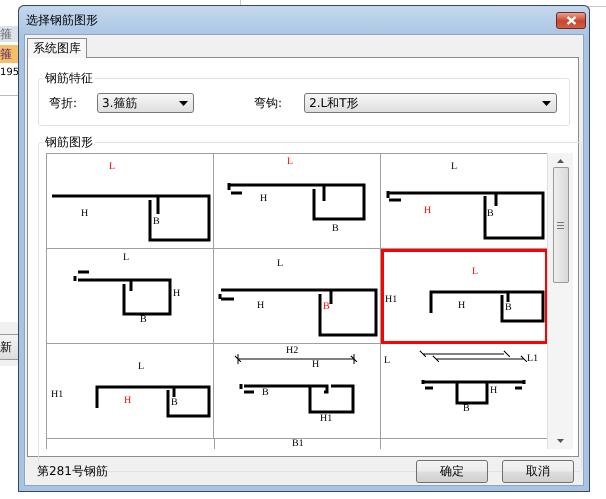 This screenshot has height=499, width=606. What do you see at coordinates (431, 103) in the screenshot?
I see `hook-dropdown: 2.L和T形` at bounding box center [431, 103].